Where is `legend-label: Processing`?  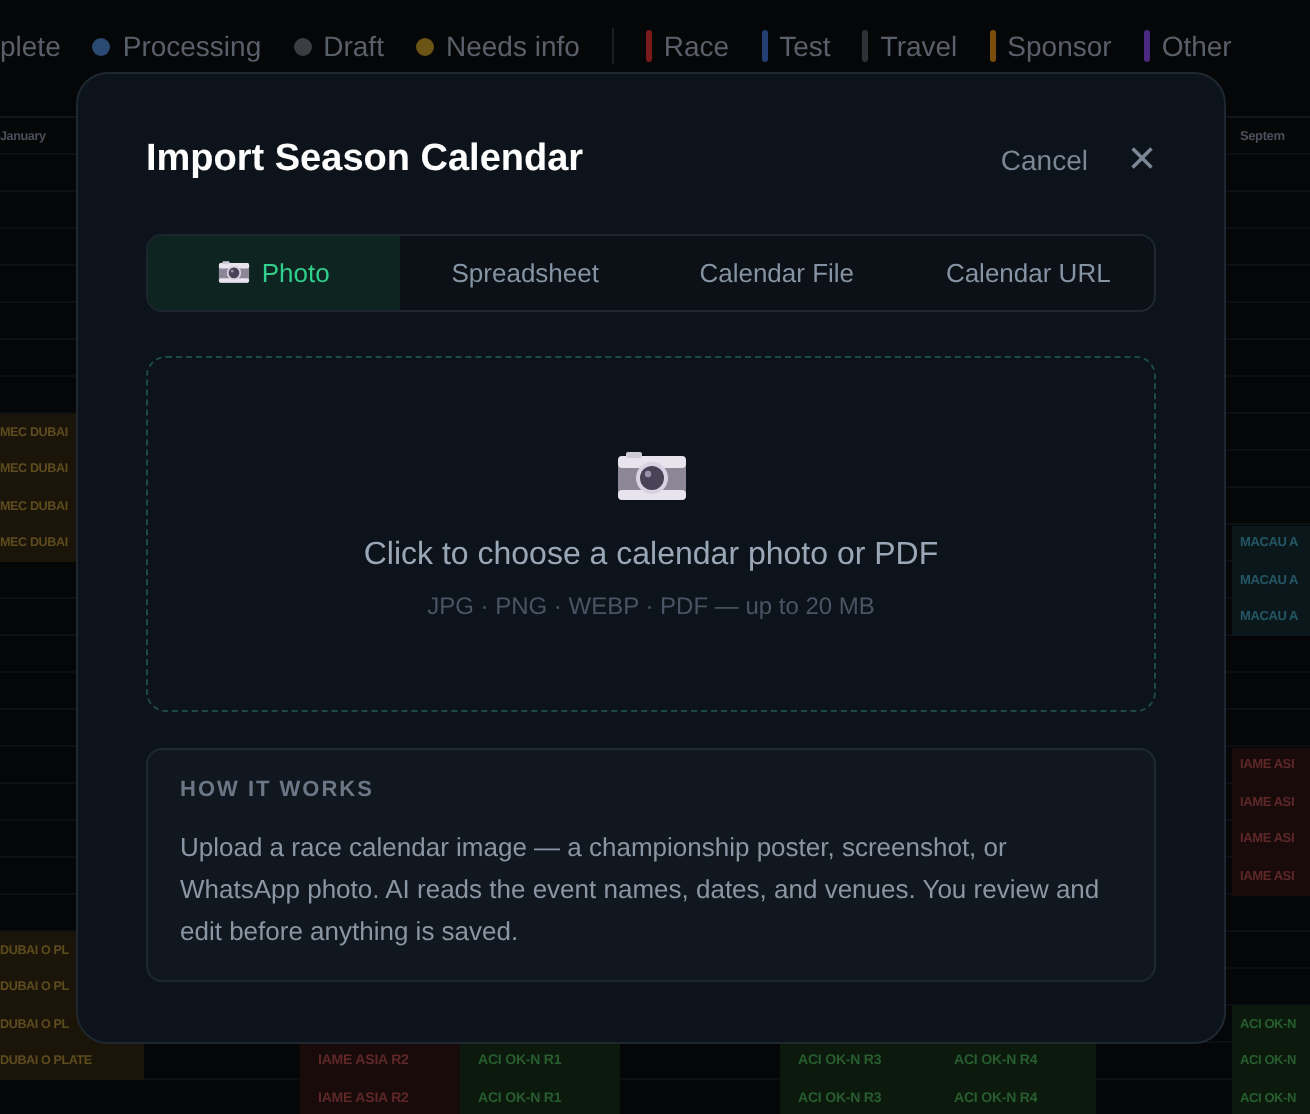 legend-label: Processing is located at coordinates (192, 46).